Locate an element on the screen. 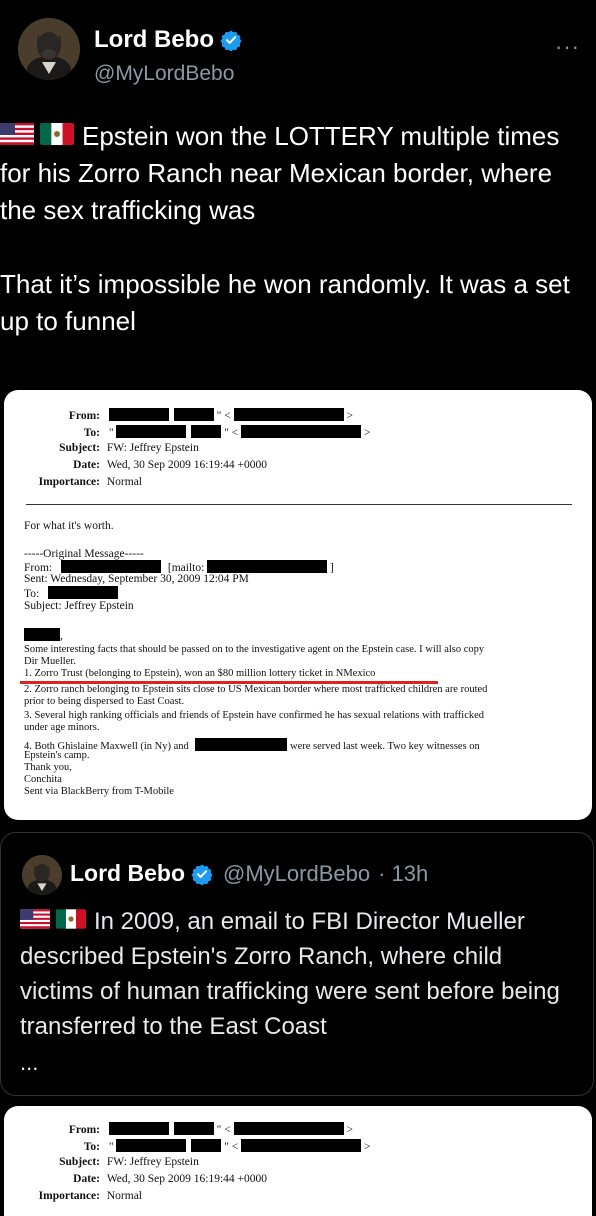 Image resolution: width=596 pixels, height=1216 pixels. doc-divider is located at coordinates (299, 504).